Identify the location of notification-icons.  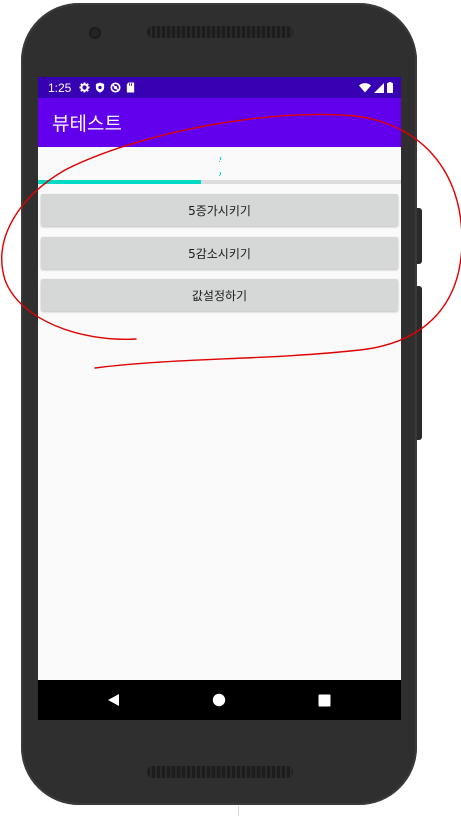
(107, 87).